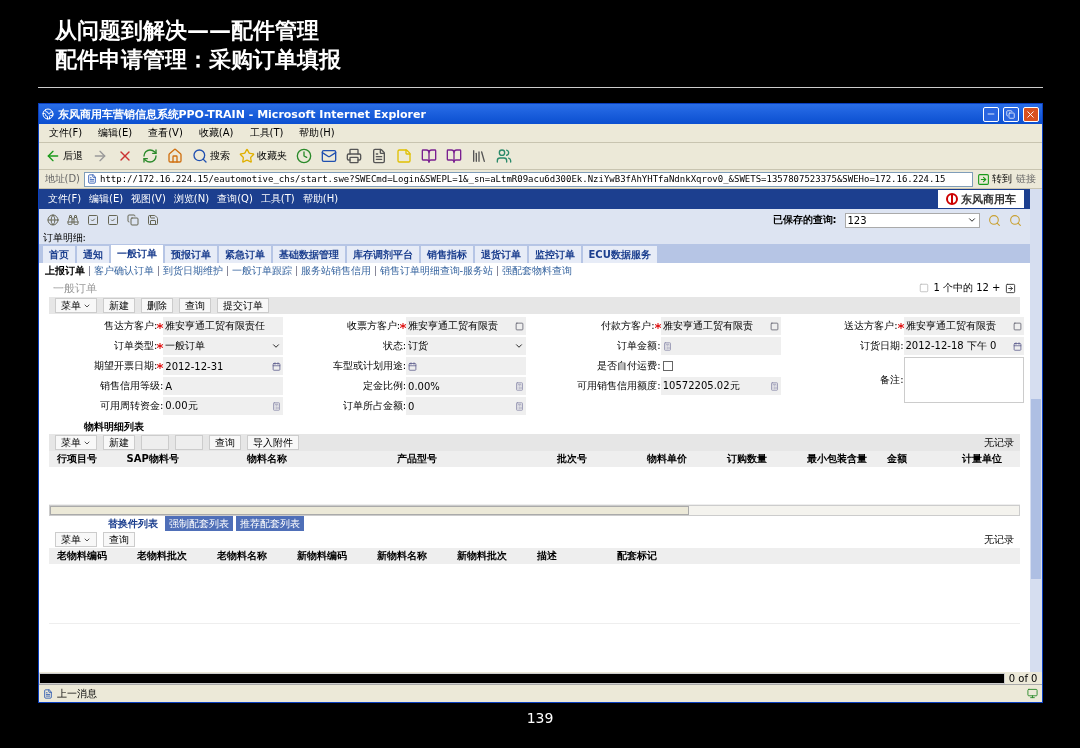 Image resolution: width=1080 pixels, height=748 pixels. Describe the element at coordinates (58, 254) in the screenshot. I see `tab: 首页` at that location.